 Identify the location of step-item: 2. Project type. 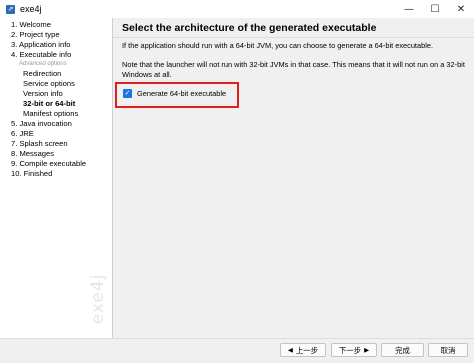
(56, 35).